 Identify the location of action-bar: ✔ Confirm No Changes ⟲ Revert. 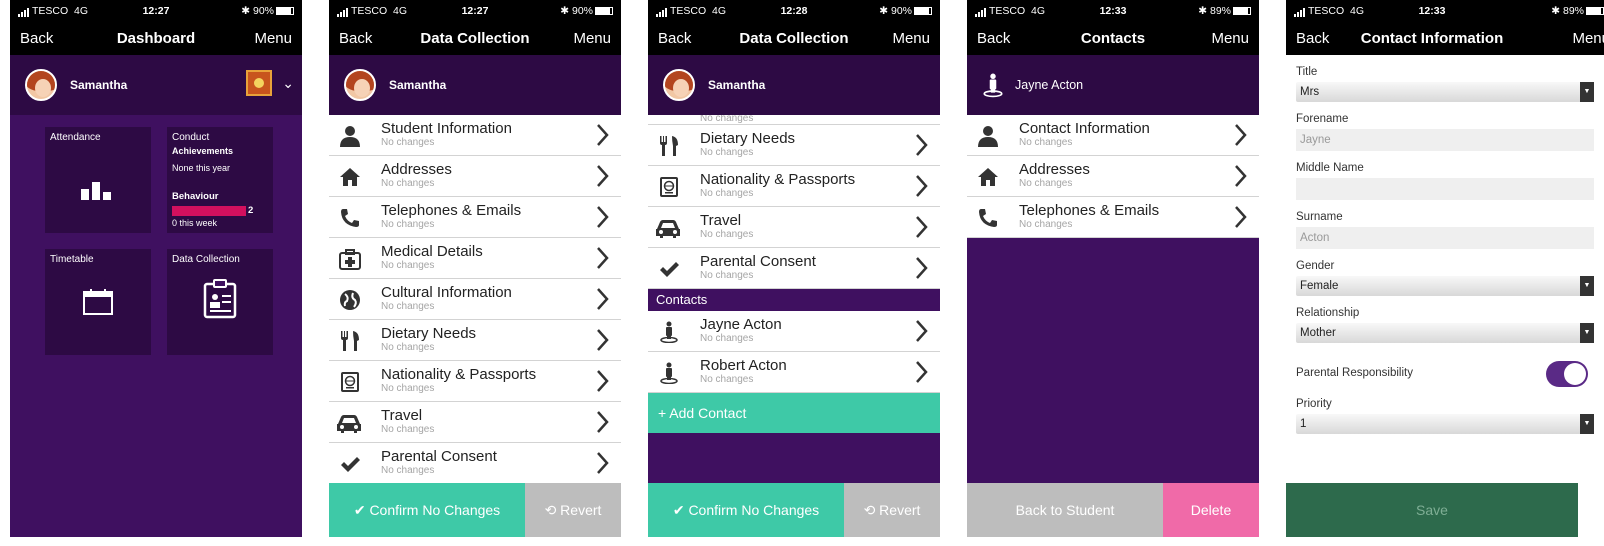
(475, 510).